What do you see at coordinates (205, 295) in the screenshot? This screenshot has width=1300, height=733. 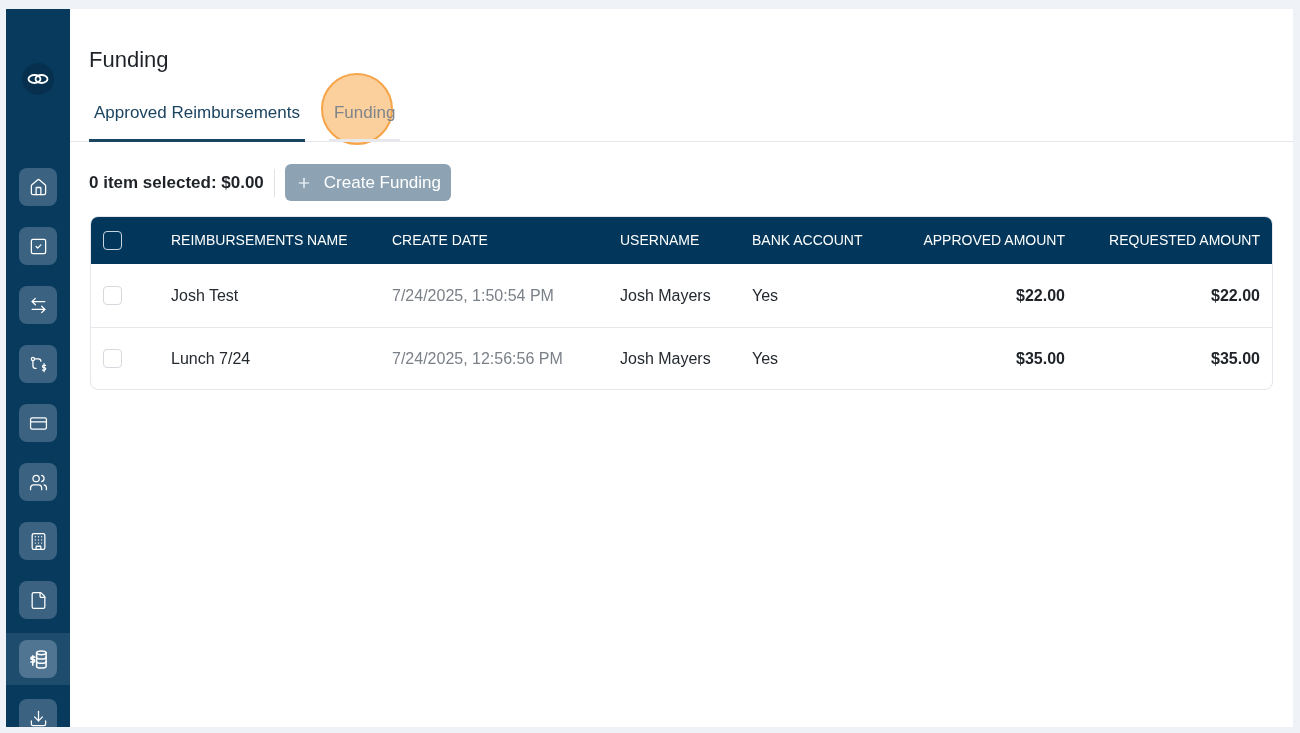 I see `table-cell-text: Josh Test` at bounding box center [205, 295].